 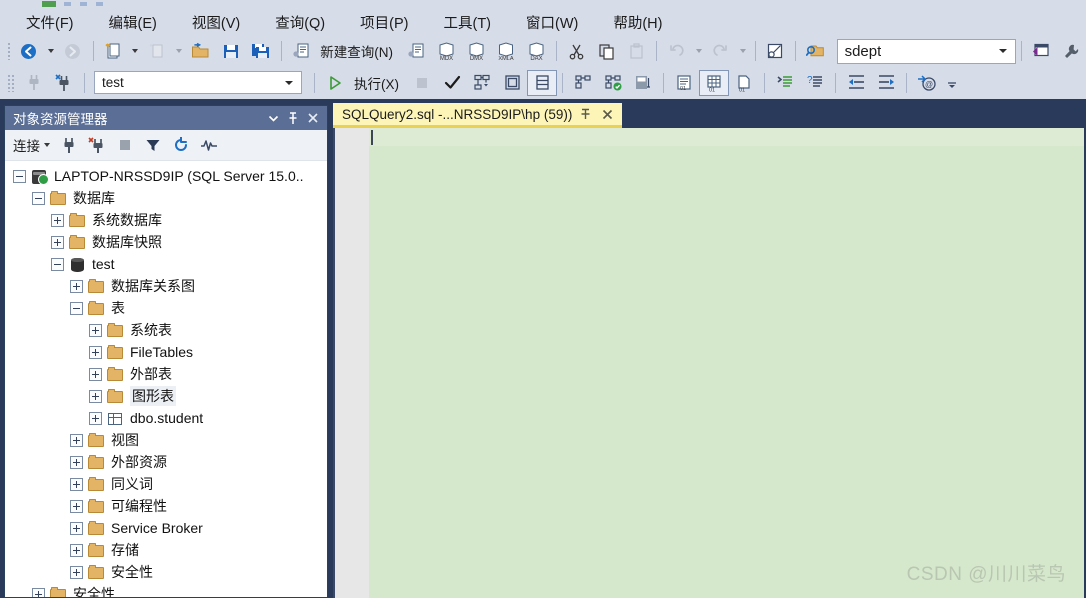 What do you see at coordinates (157, 51) in the screenshot?
I see `new-item-button` at bounding box center [157, 51].